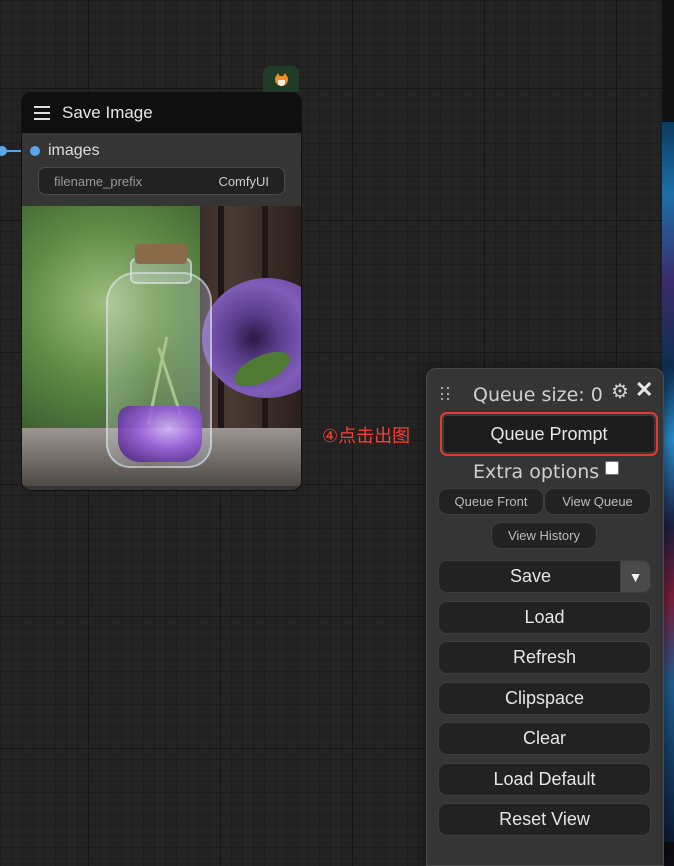 This screenshot has height=866, width=674. I want to click on hamburger-icon, so click(42, 113).